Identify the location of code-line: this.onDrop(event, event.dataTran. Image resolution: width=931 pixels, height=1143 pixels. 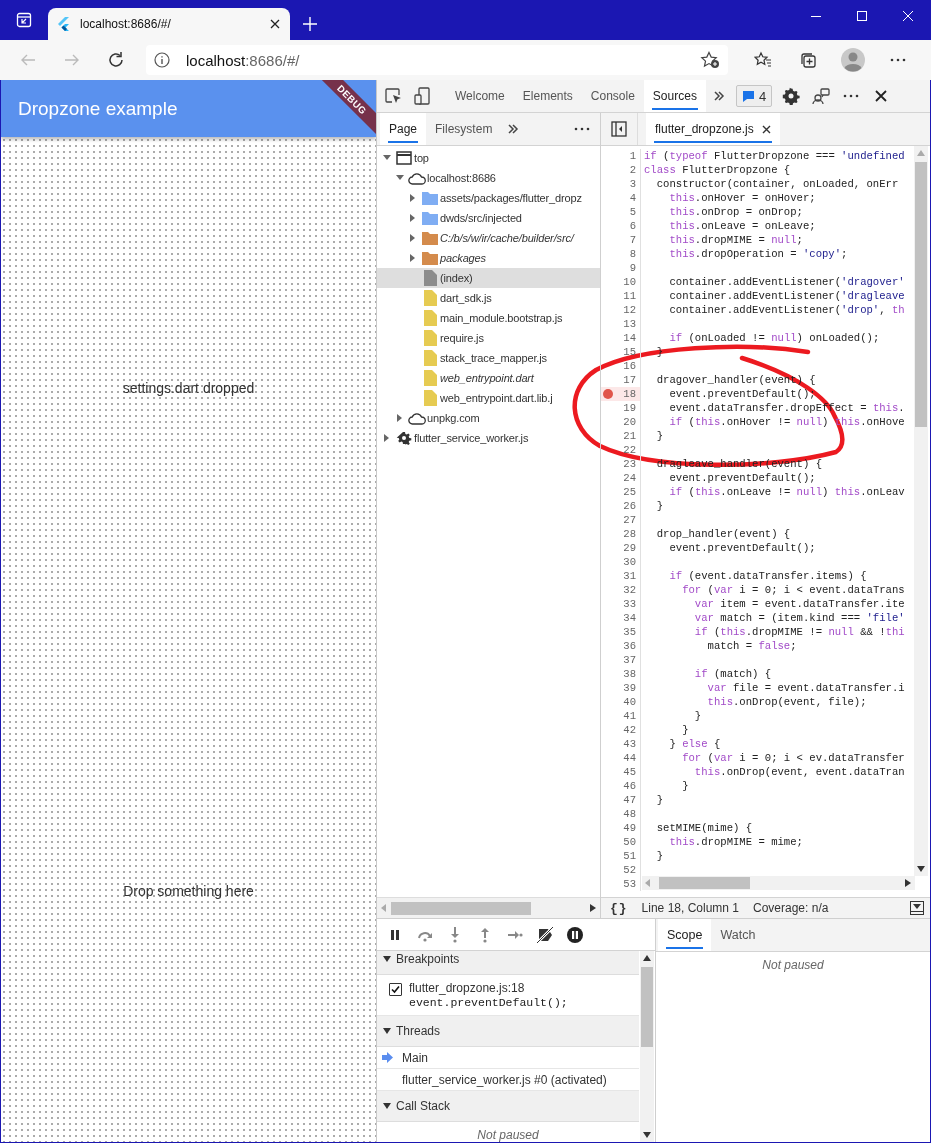
(799, 772).